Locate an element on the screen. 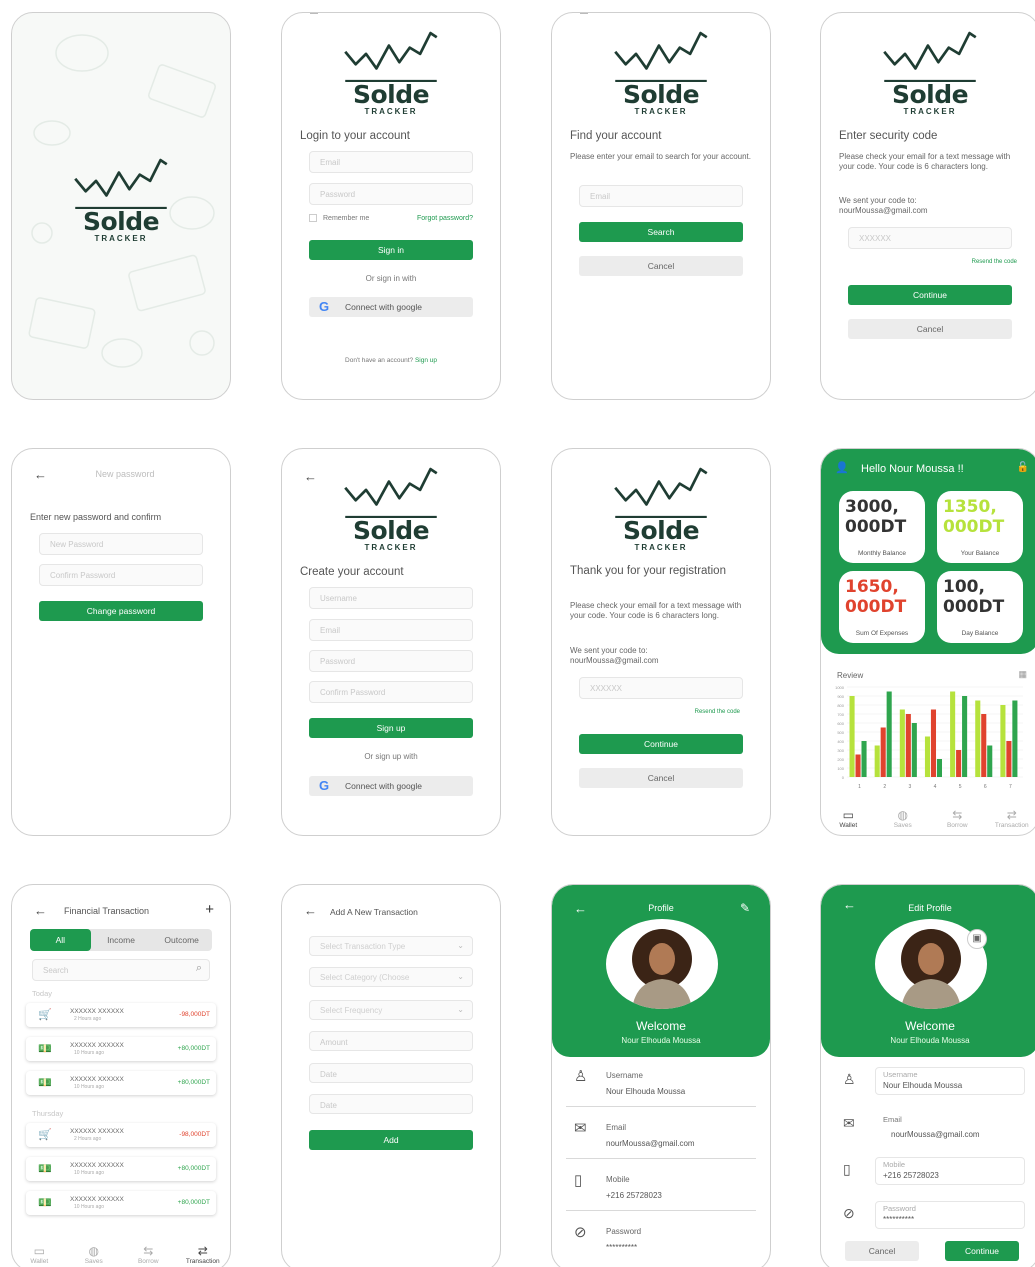  add-icon: + is located at coordinates (209, 909).